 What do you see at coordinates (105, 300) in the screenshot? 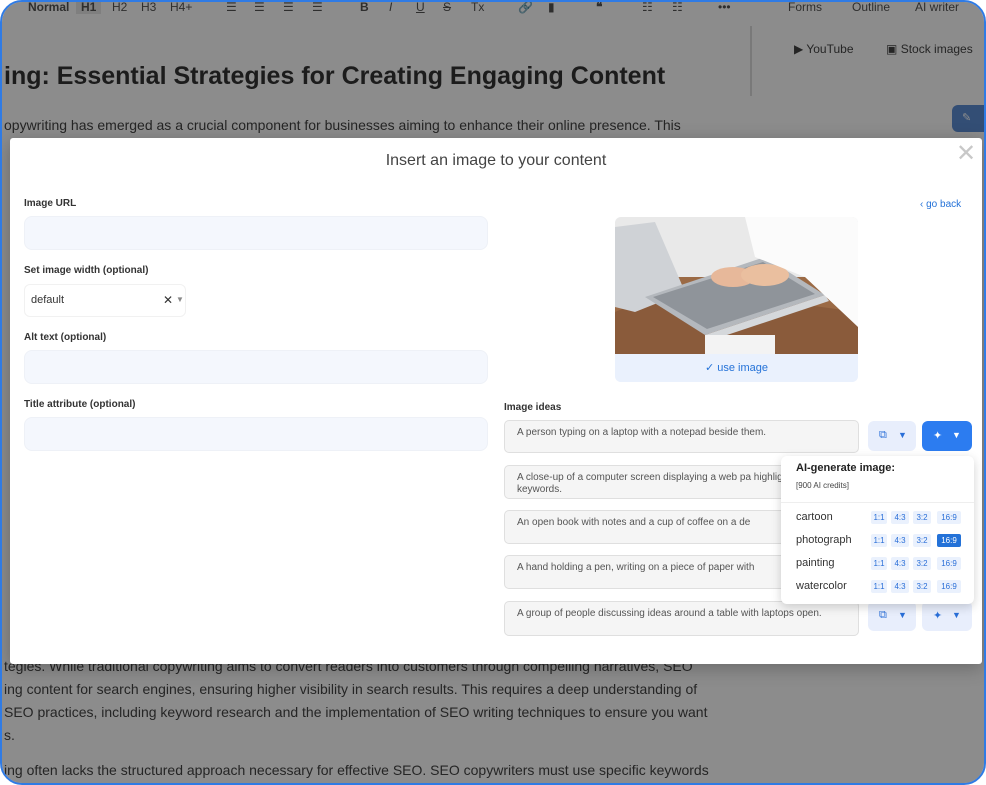
I see `image-width-select: default ✕ ▼` at bounding box center [105, 300].